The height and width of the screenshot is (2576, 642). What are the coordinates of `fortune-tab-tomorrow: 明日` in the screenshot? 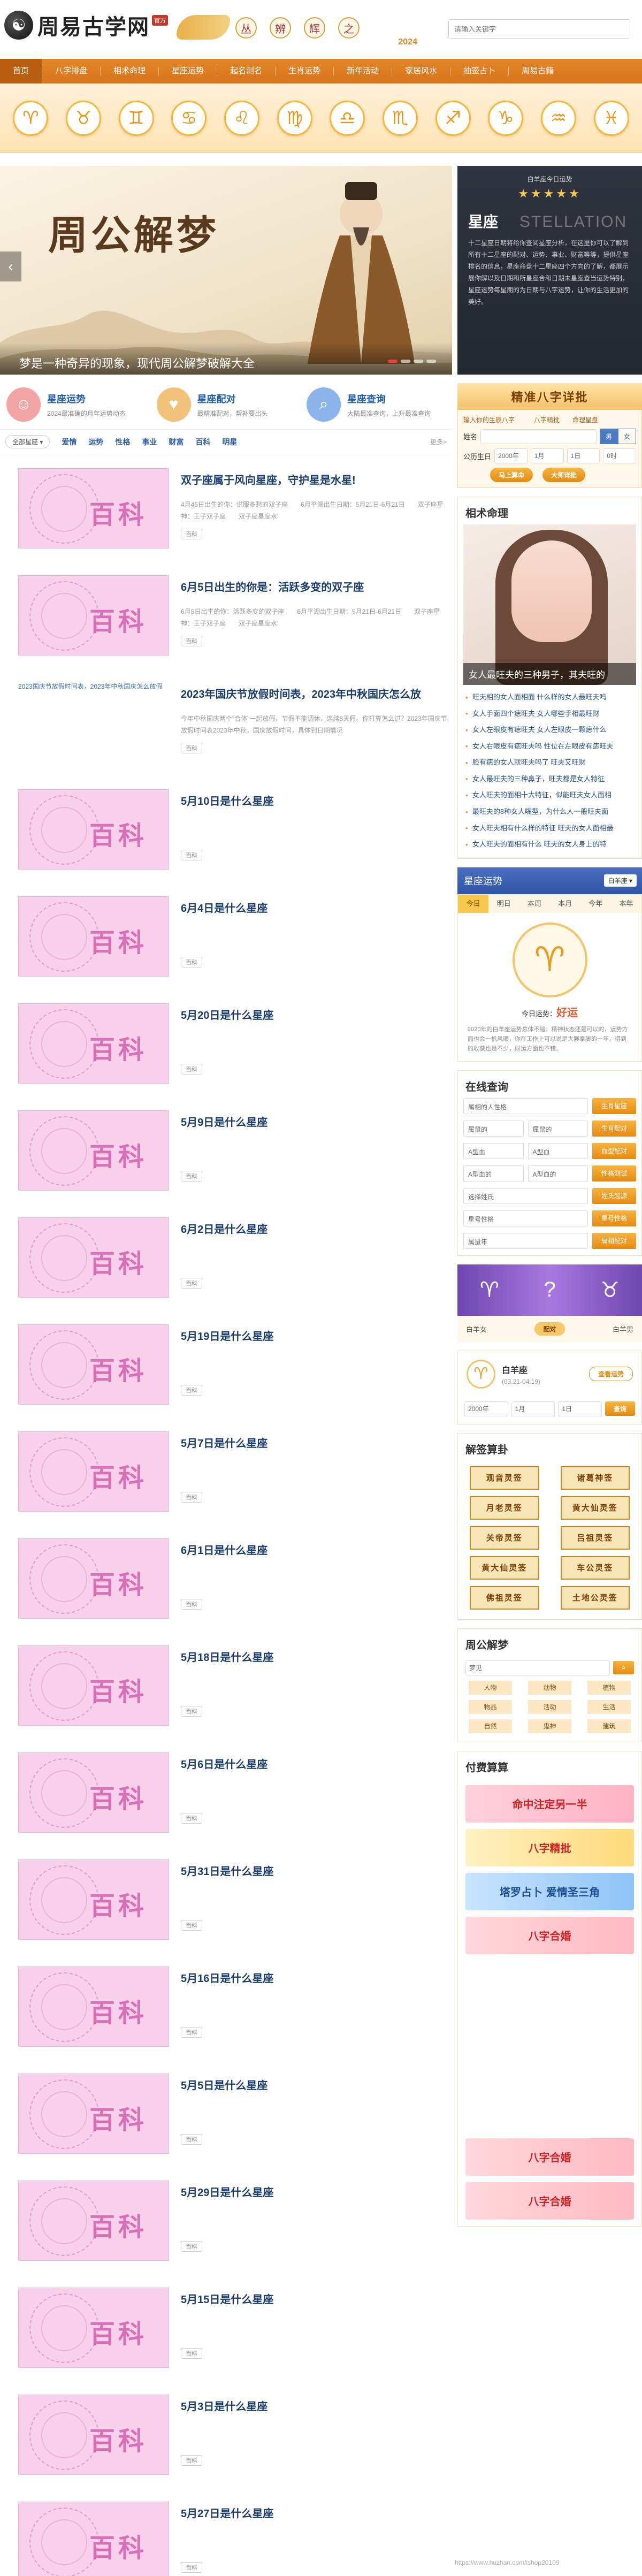 It's located at (504, 904).